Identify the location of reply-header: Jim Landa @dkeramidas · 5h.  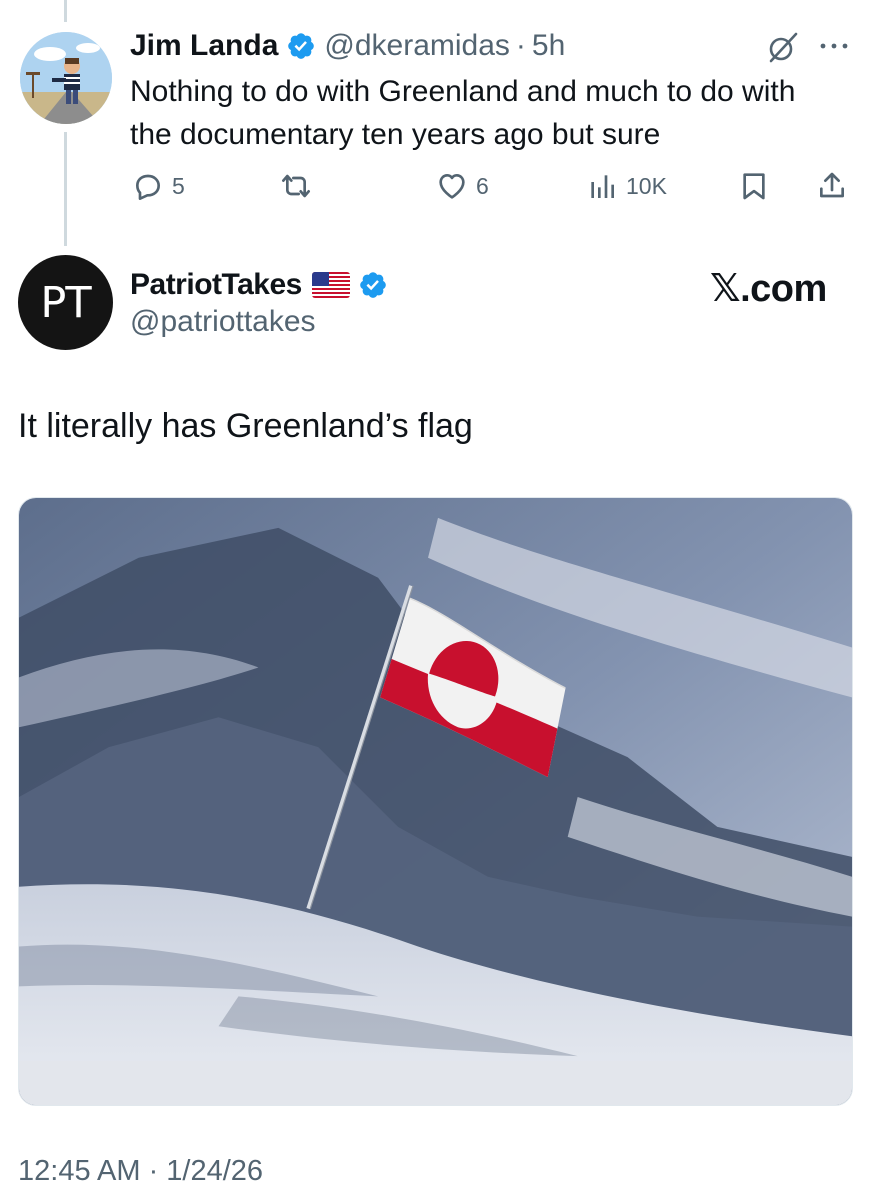
(347, 46).